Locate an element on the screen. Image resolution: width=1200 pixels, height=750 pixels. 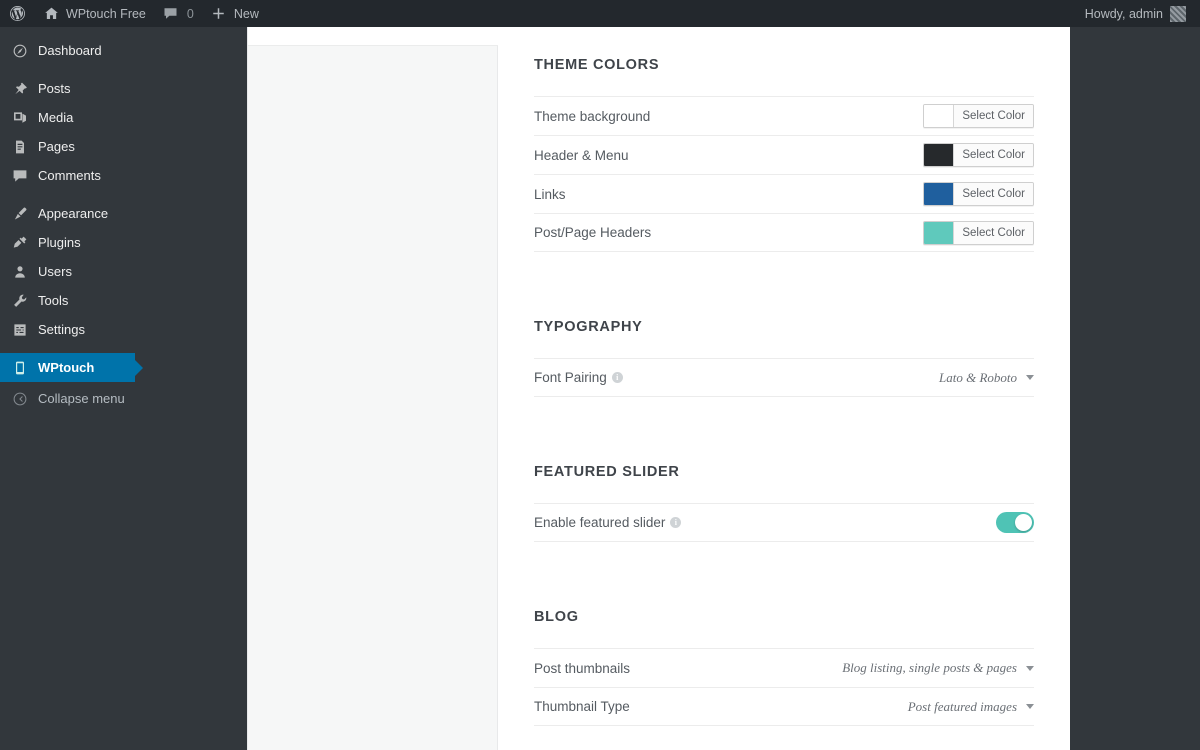
new-content-label: New is located at coordinates (246, 13).